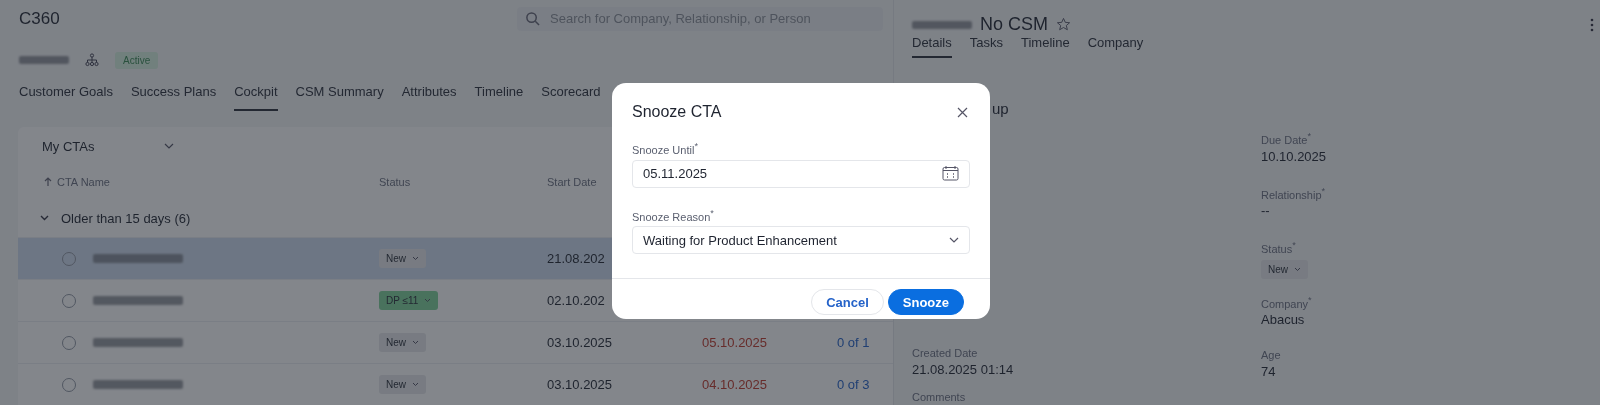  I want to click on tasks-link: 0 of 3, so click(853, 384).